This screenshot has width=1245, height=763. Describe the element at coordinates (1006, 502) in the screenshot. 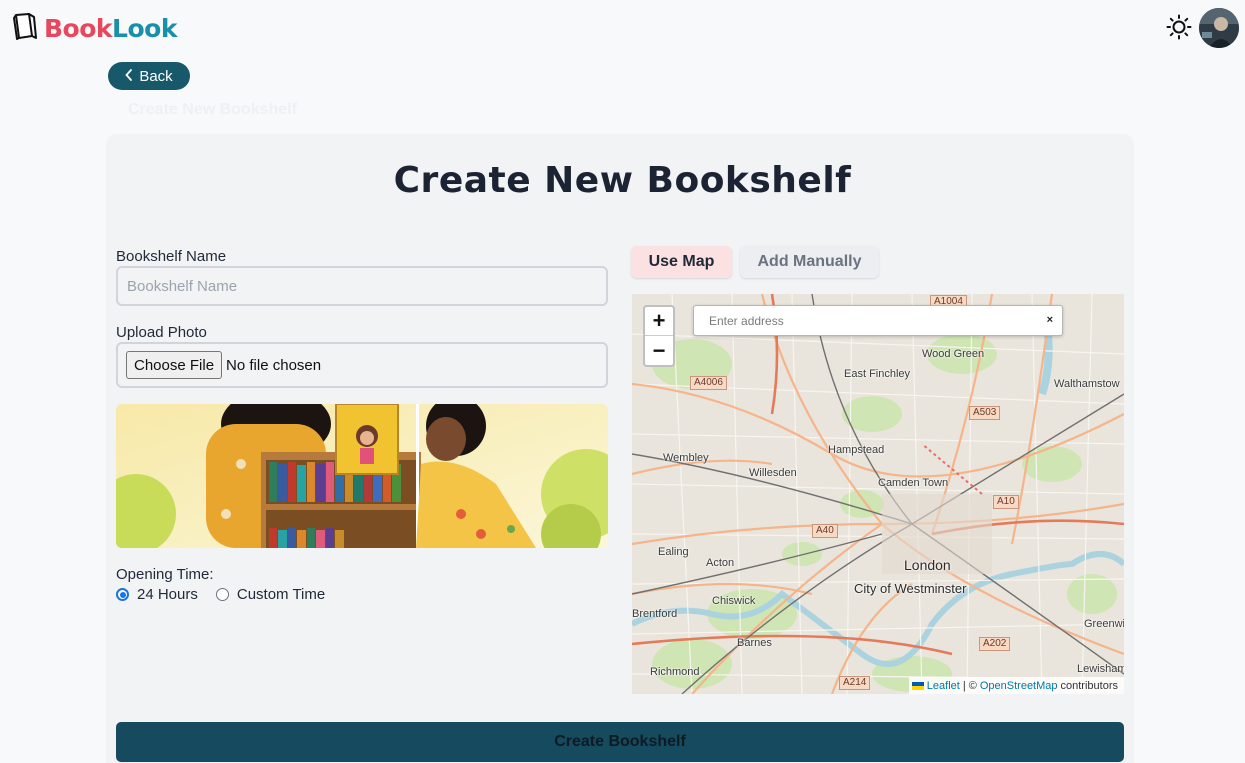

I see `map-road-a10: A10` at that location.